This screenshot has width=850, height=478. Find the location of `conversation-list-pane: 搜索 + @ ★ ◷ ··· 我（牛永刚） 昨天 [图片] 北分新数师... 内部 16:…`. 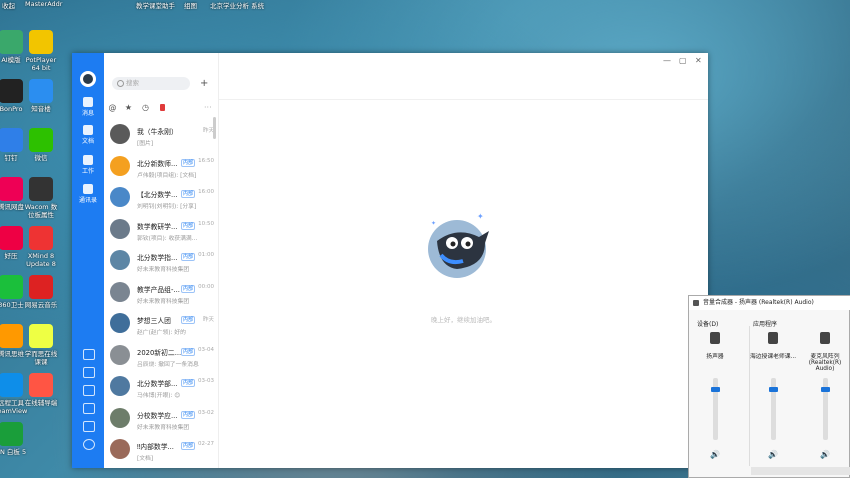

conversation-list-pane: 搜索 + @ ★ ◷ ··· 我（牛永刚） 昨天 [图片] 北分新数师... 内部 16:… is located at coordinates (161, 260).